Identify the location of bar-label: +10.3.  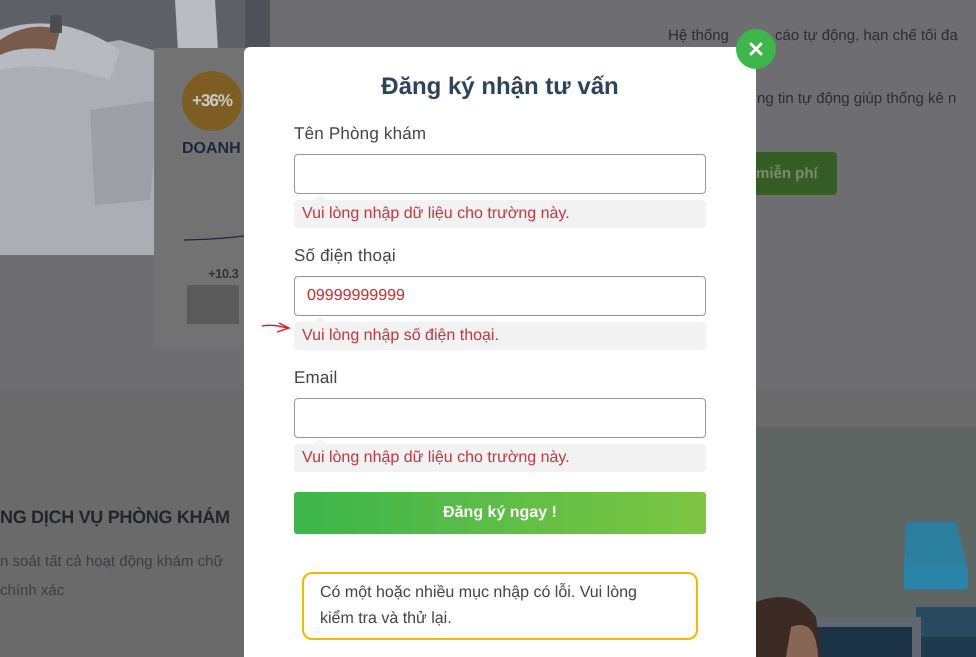
(223, 273).